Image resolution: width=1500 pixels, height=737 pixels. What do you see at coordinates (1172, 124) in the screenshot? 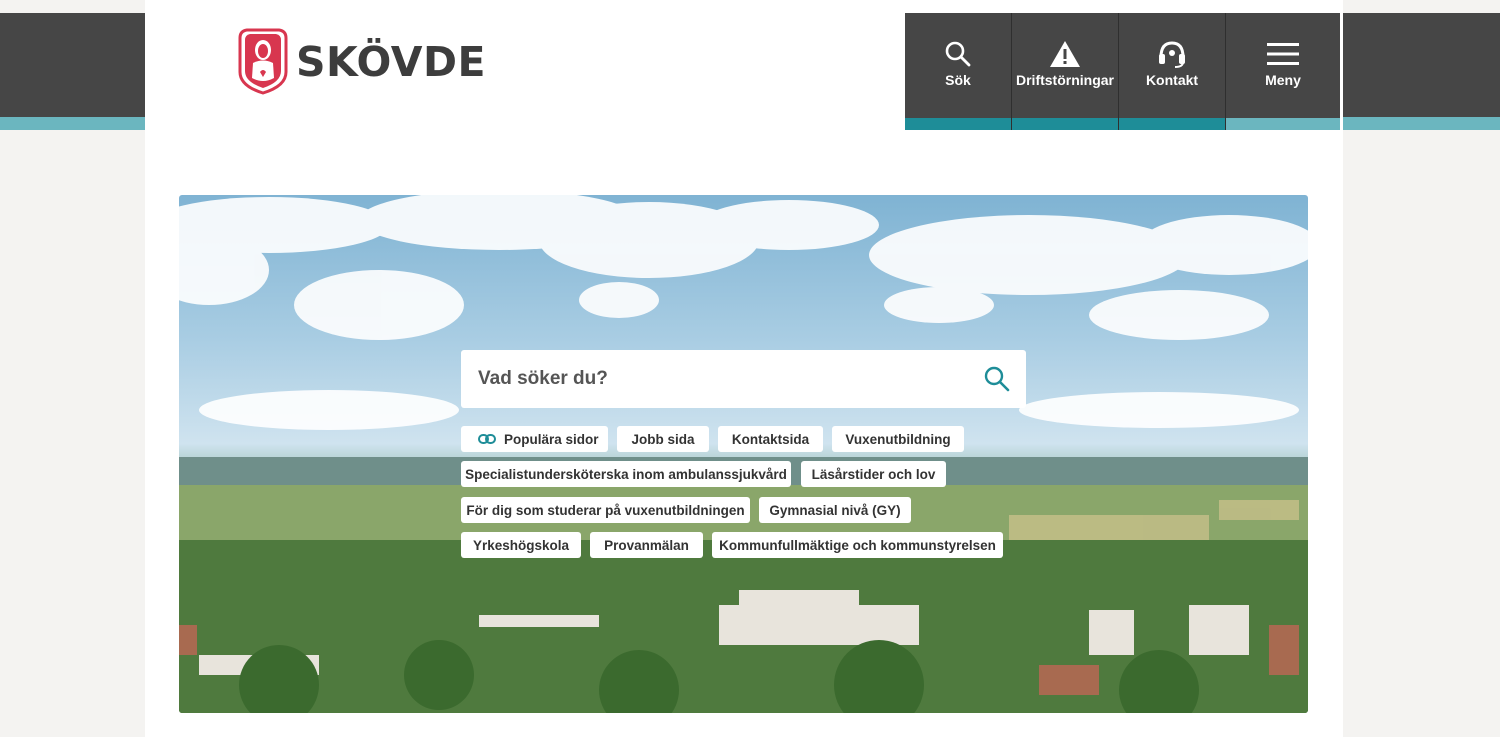
I see `nav-contact-indicator` at bounding box center [1172, 124].